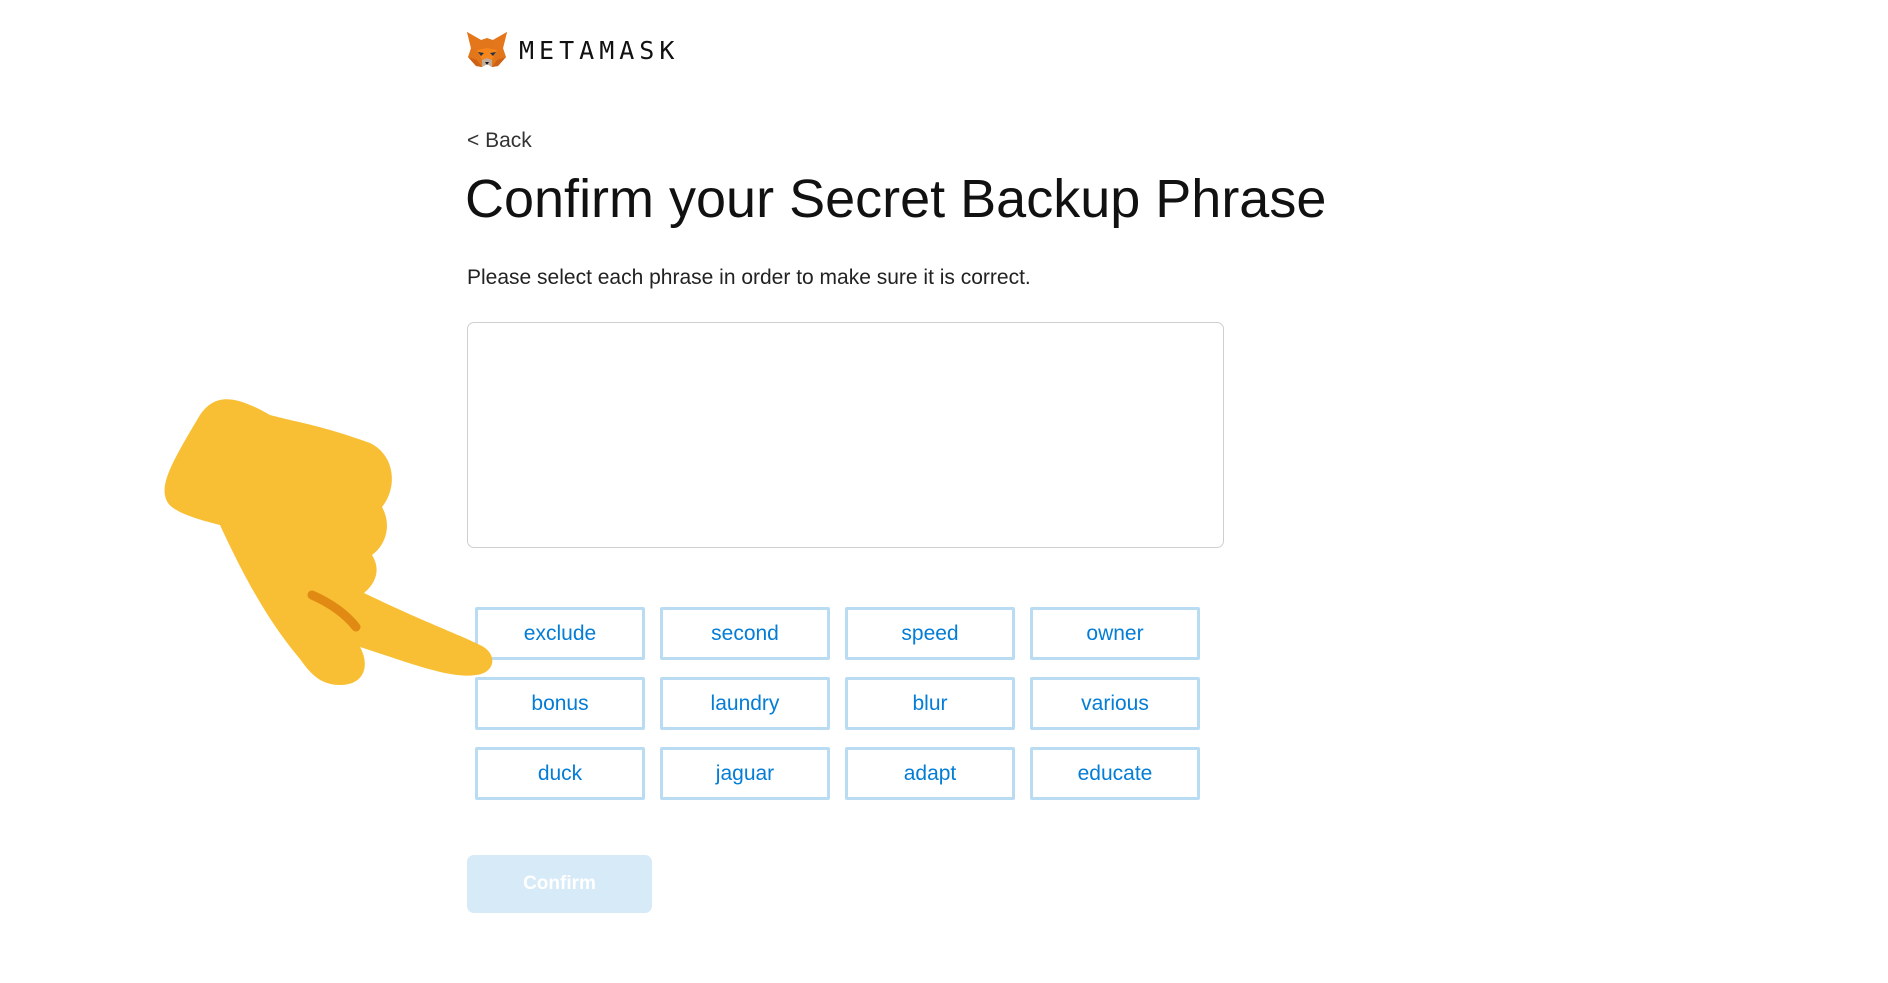 Image resolution: width=1888 pixels, height=983 pixels. Describe the element at coordinates (845, 435) in the screenshot. I see `selected-phrase-box` at that location.